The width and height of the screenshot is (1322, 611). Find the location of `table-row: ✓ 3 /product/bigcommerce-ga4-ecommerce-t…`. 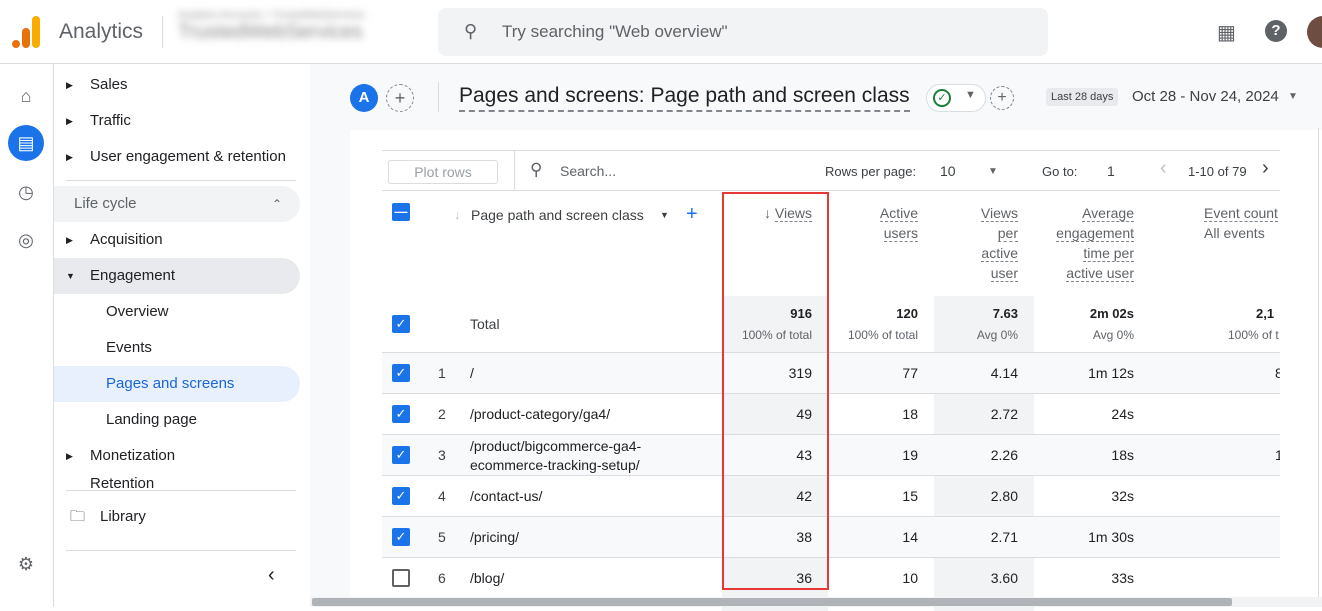

table-row: ✓ 3 /product/bigcommerce-ga4-ecommerce-t… is located at coordinates (831, 454).